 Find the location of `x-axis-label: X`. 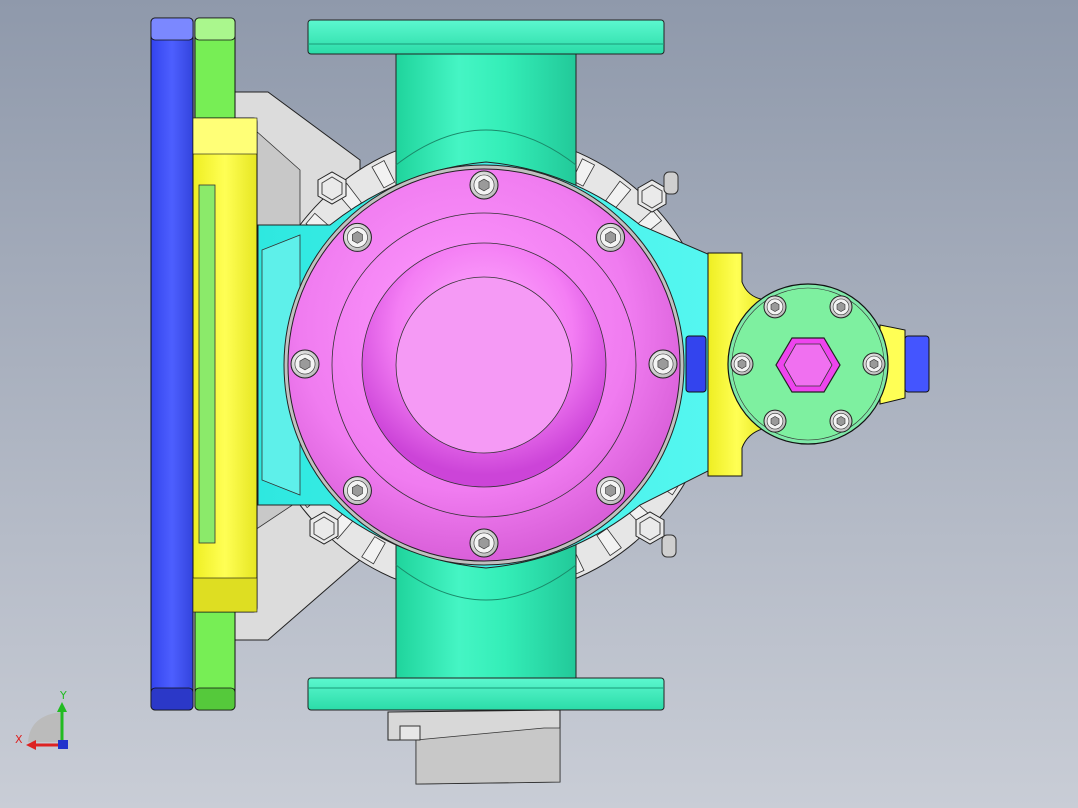

x-axis-label: X is located at coordinates (19, 739).